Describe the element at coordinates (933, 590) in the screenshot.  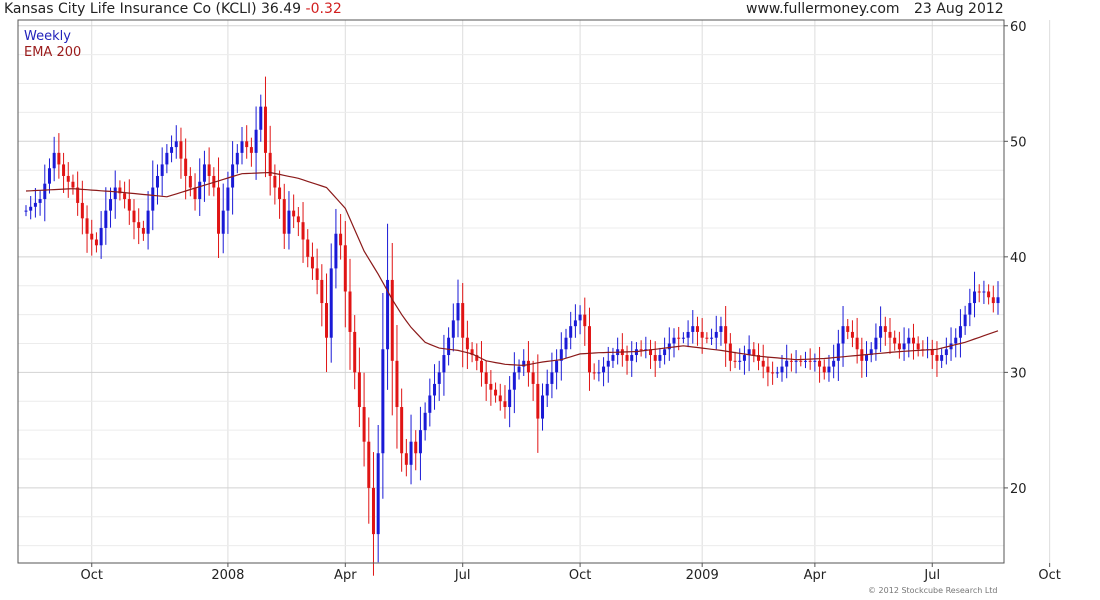
I see `copyright-note: © 2012 Stockcube Research Ltd` at that location.